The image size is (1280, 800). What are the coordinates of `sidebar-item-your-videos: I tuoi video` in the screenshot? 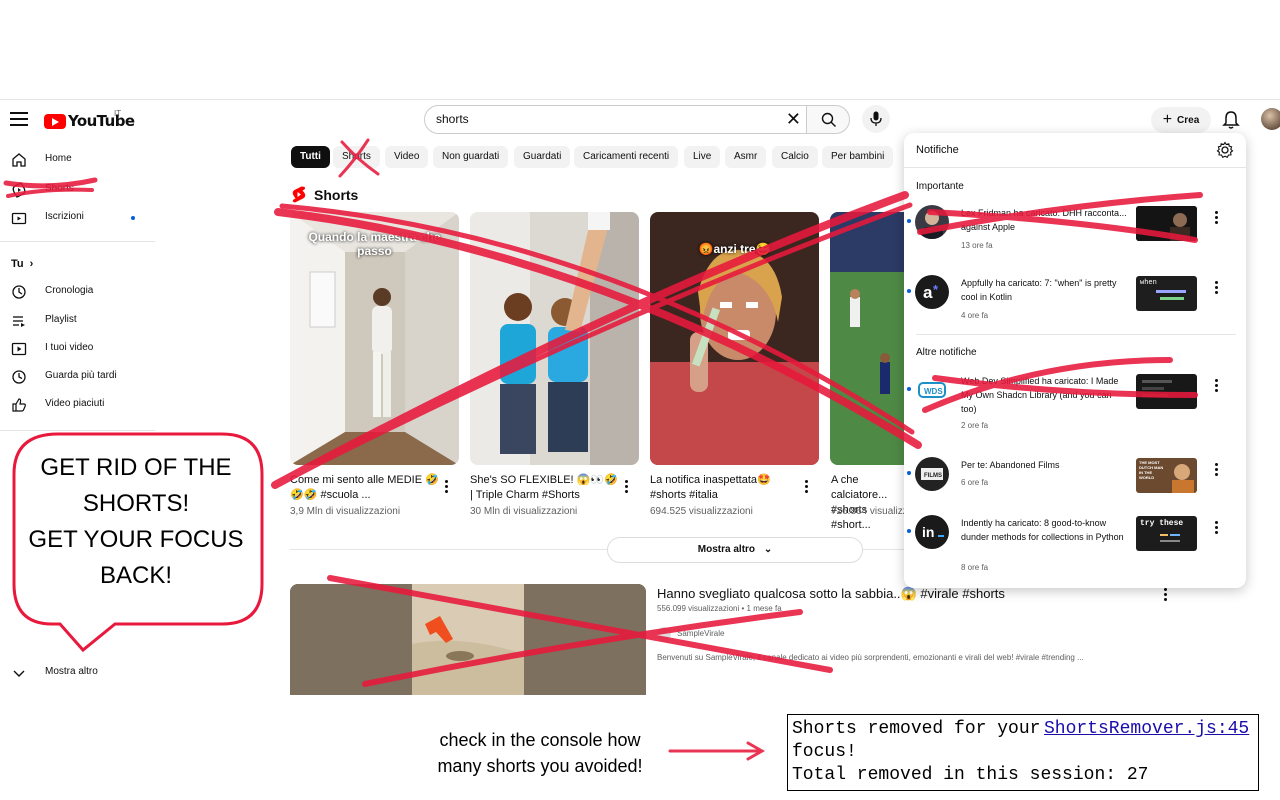 It's located at (80, 349).